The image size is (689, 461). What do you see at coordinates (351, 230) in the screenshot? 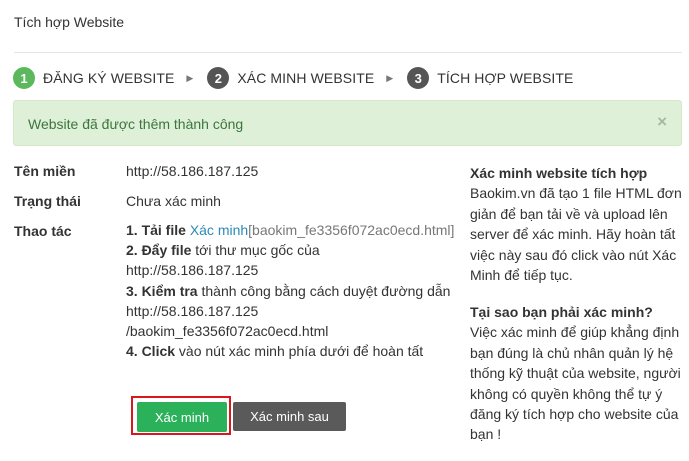
I see `verify-file-name: [baokim_fe3356f072ac0ecd.html]` at bounding box center [351, 230].